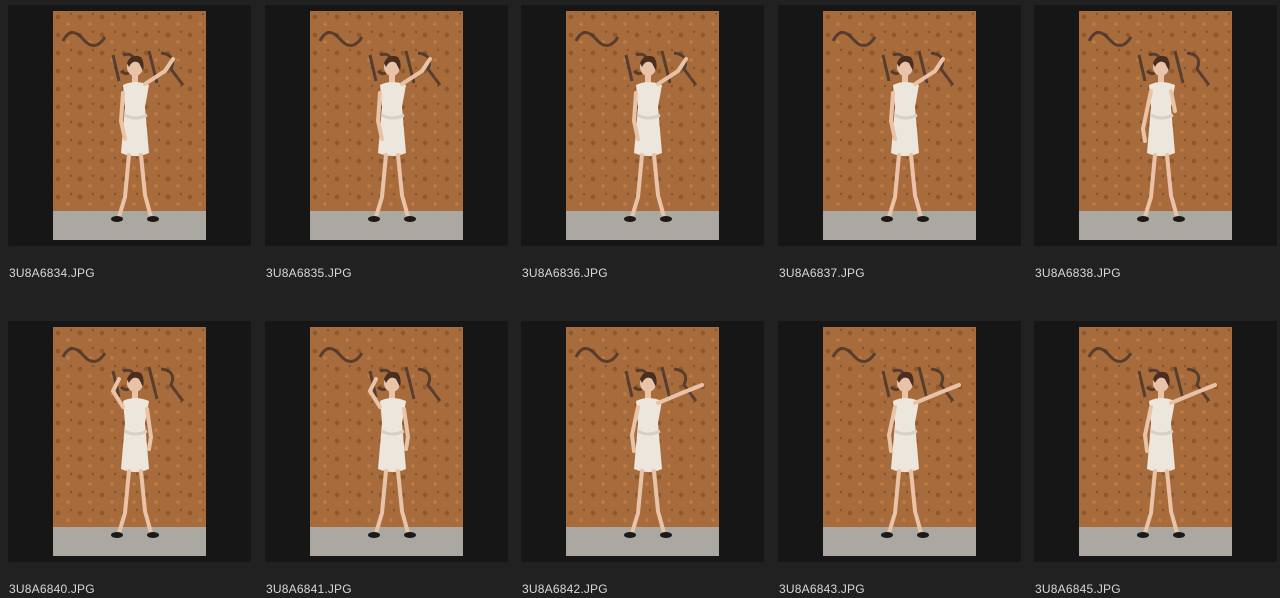 This screenshot has height=598, width=1280. Describe the element at coordinates (1078, 589) in the screenshot. I see `thumbnail-filename: 3U8A6845.JPG` at that location.